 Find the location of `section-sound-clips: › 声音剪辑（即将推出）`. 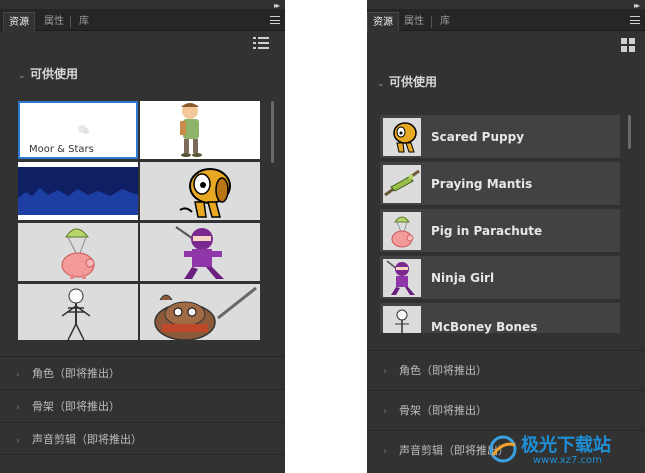

section-sound-clips: › 声音剪辑（即将推出） is located at coordinates (142, 438).